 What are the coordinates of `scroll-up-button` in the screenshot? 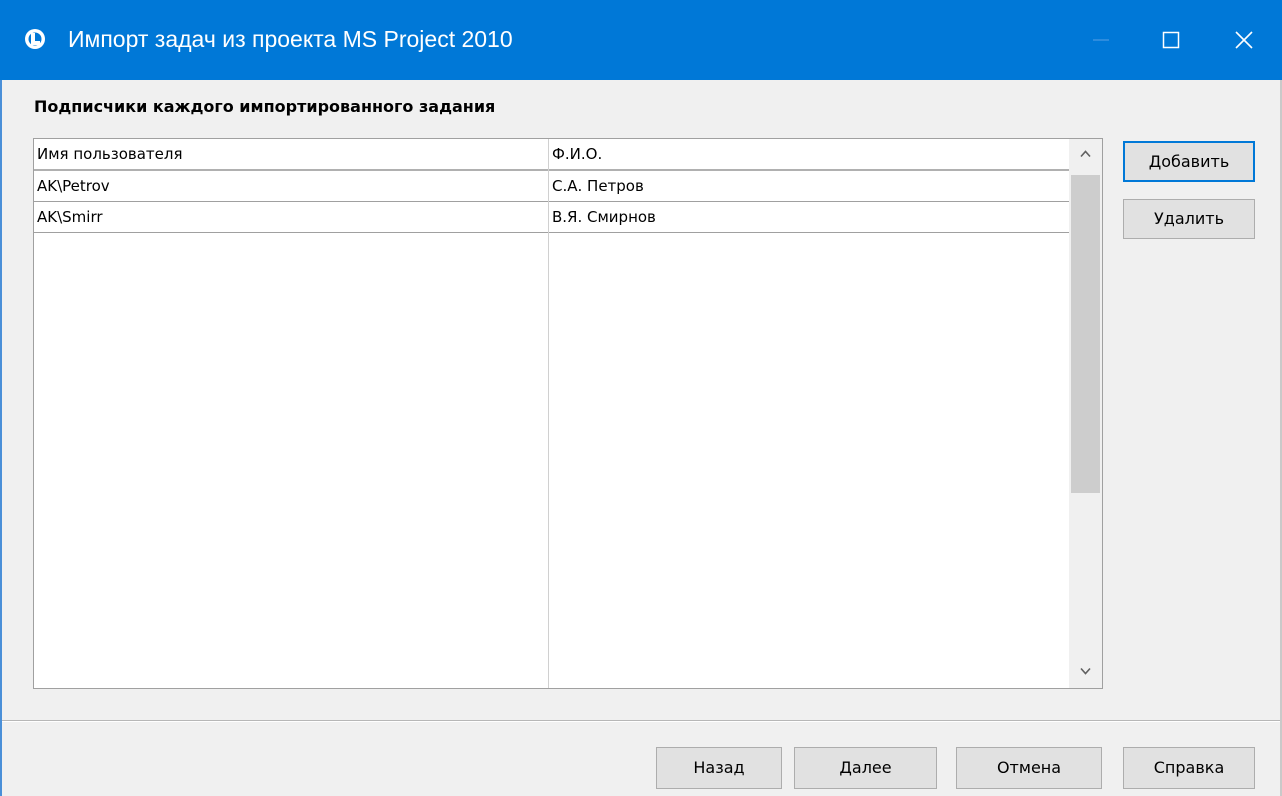 It's located at (1085, 155).